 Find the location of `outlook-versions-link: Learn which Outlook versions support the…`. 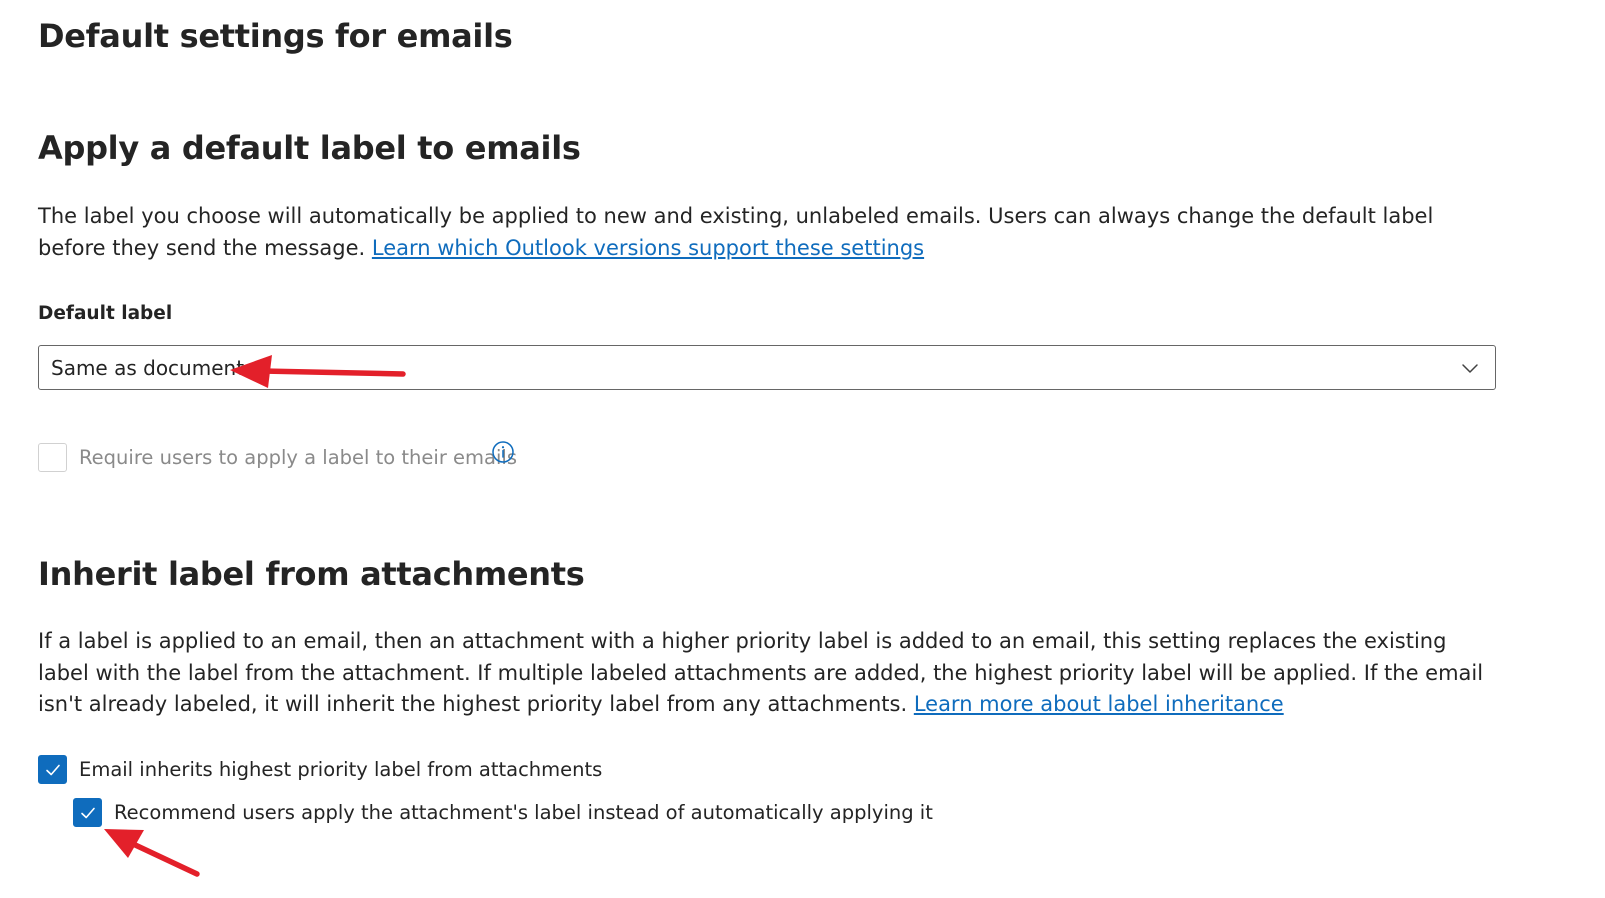

outlook-versions-link: Learn which Outlook versions support the… is located at coordinates (648, 248).